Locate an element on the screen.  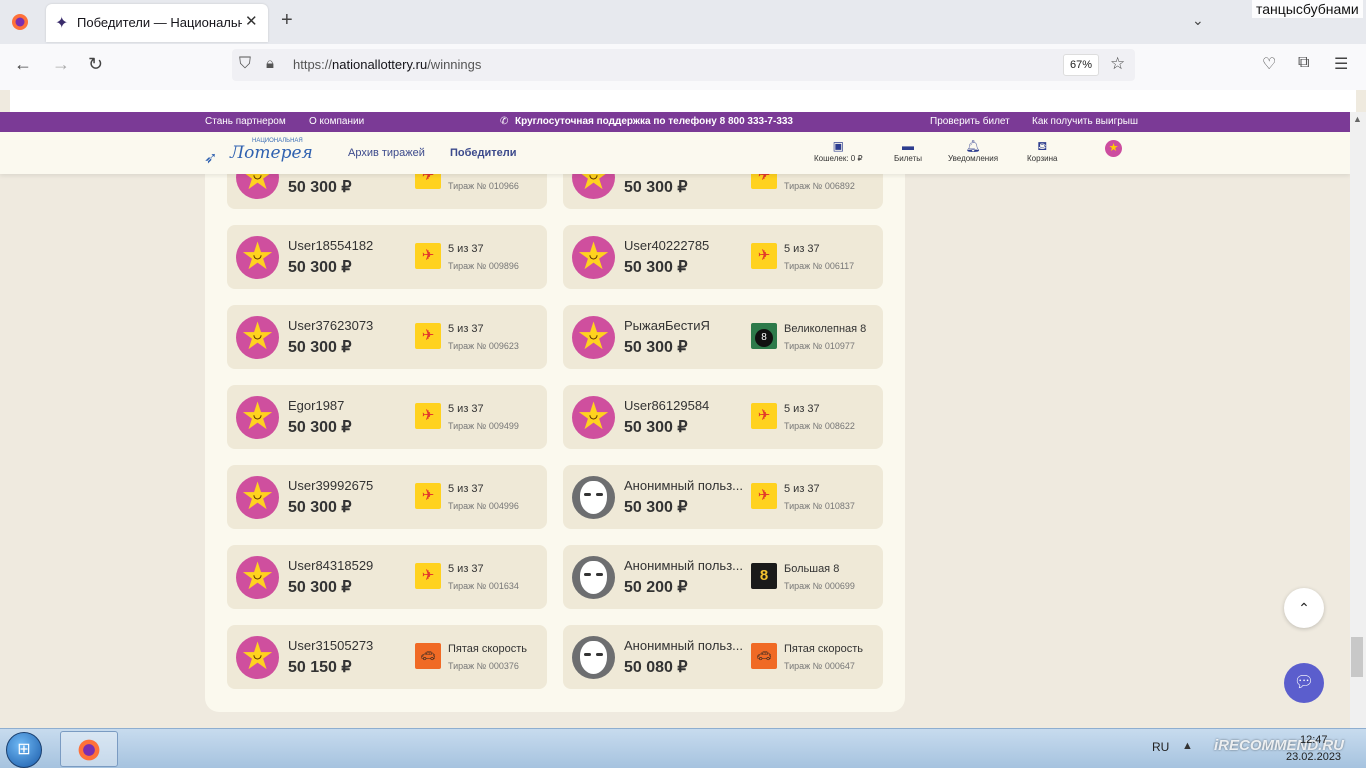
zoom-level: 67% is located at coordinates (1081, 65).